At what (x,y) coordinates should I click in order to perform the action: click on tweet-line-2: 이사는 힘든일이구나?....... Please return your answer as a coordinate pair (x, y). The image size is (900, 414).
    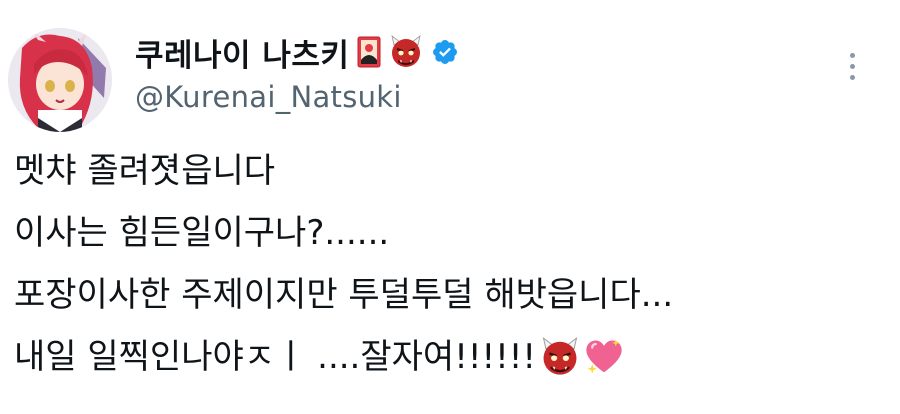
    Looking at the image, I should click on (449, 233).